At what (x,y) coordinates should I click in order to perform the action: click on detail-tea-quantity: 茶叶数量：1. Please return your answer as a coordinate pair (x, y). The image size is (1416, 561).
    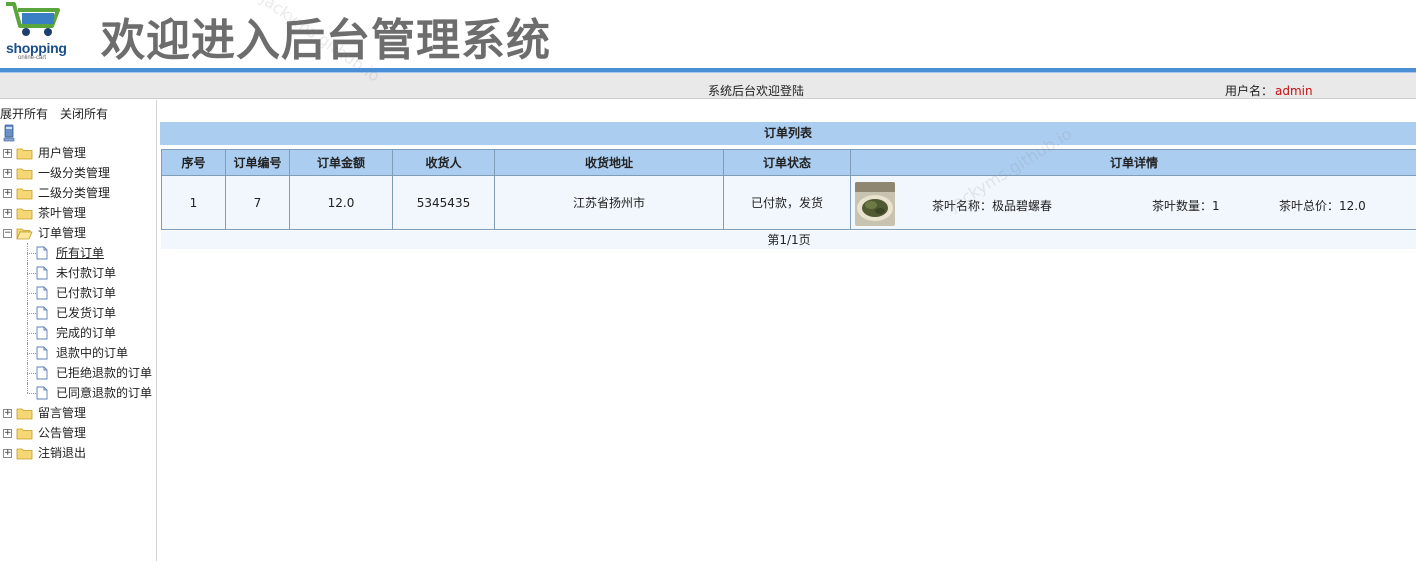
    Looking at the image, I should click on (1186, 205).